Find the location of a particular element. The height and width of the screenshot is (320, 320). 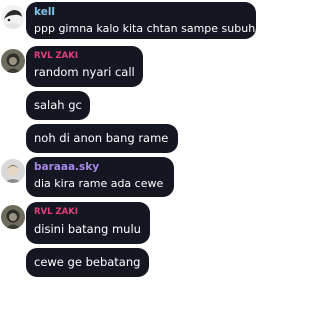

message-bubble: cewe ge bebatang is located at coordinates (87, 262).